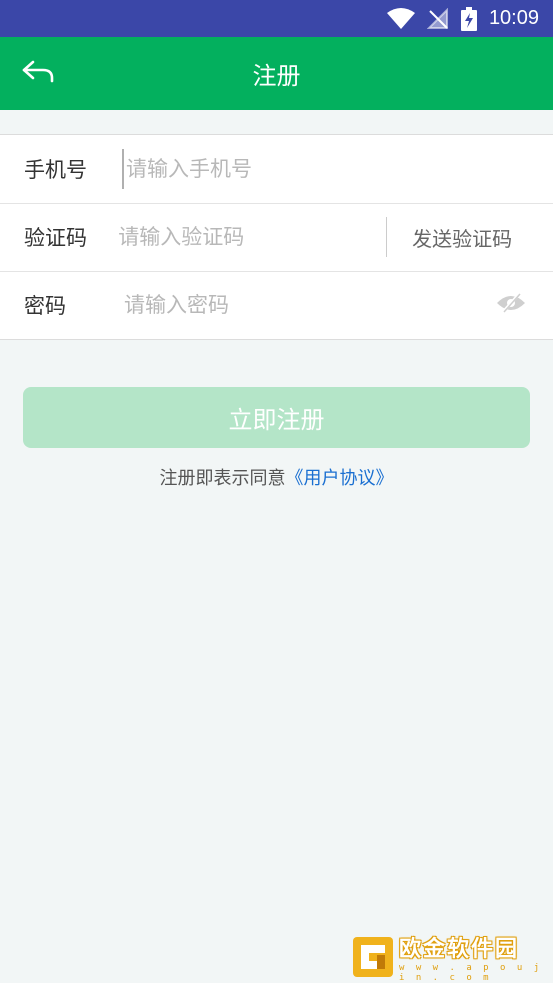 This screenshot has width=553, height=983. What do you see at coordinates (373, 957) in the screenshot?
I see `watermark-logo-icon` at bounding box center [373, 957].